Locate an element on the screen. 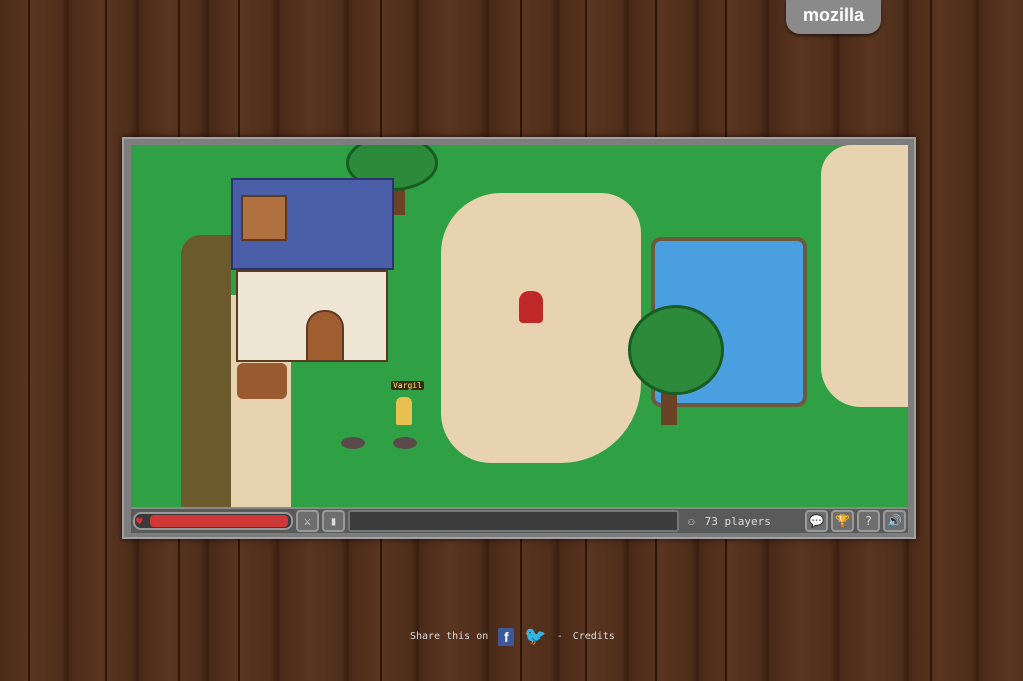  facebook-icon: f is located at coordinates (506, 636).